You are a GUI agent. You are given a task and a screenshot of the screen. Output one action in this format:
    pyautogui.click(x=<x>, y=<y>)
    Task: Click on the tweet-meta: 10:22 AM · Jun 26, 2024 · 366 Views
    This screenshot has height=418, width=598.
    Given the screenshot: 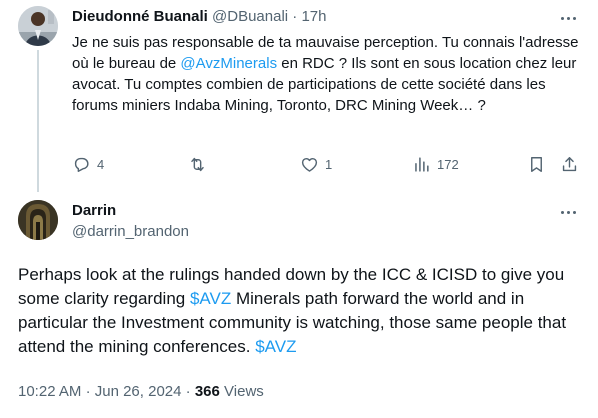 What is the action you would take?
    pyautogui.click(x=141, y=392)
    